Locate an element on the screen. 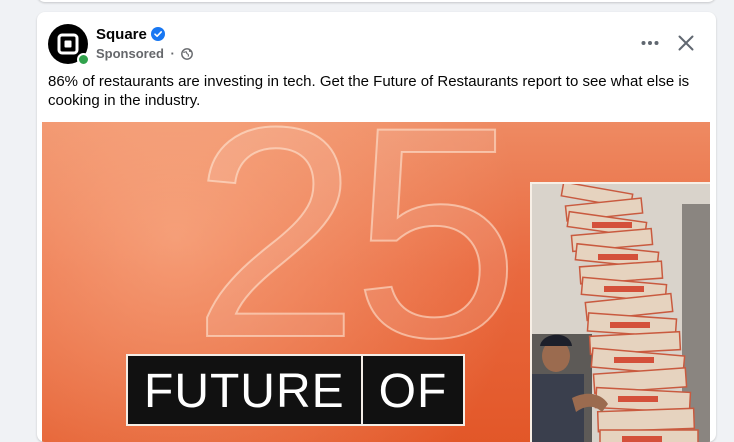 This screenshot has height=442, width=734. ad-photo is located at coordinates (620, 312).